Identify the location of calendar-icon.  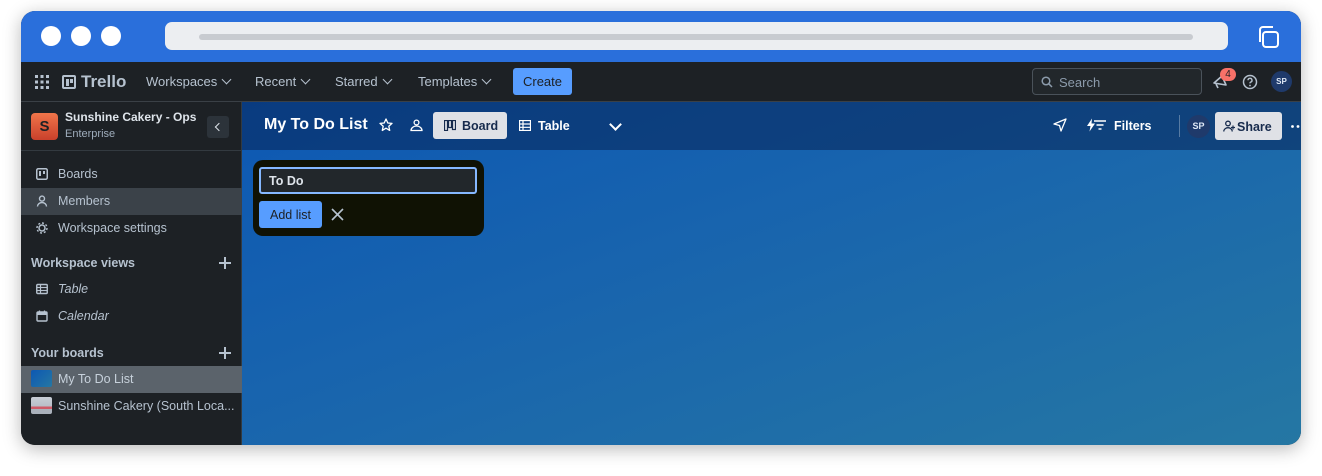
(42, 316).